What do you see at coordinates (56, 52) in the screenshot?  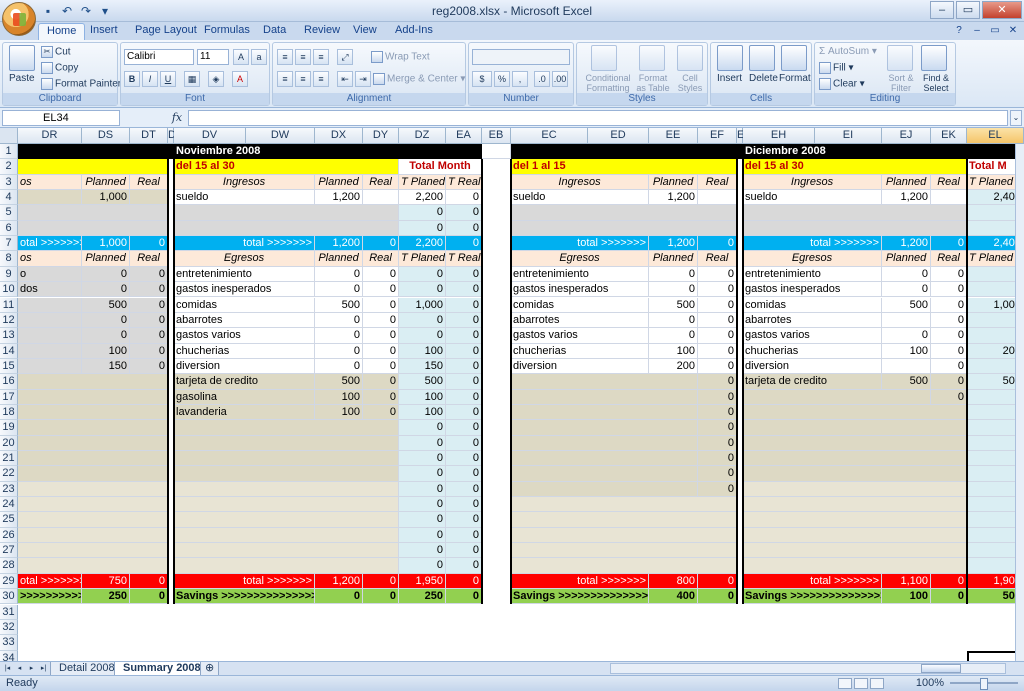 I see `cut-button: ✂ Cut` at bounding box center [56, 52].